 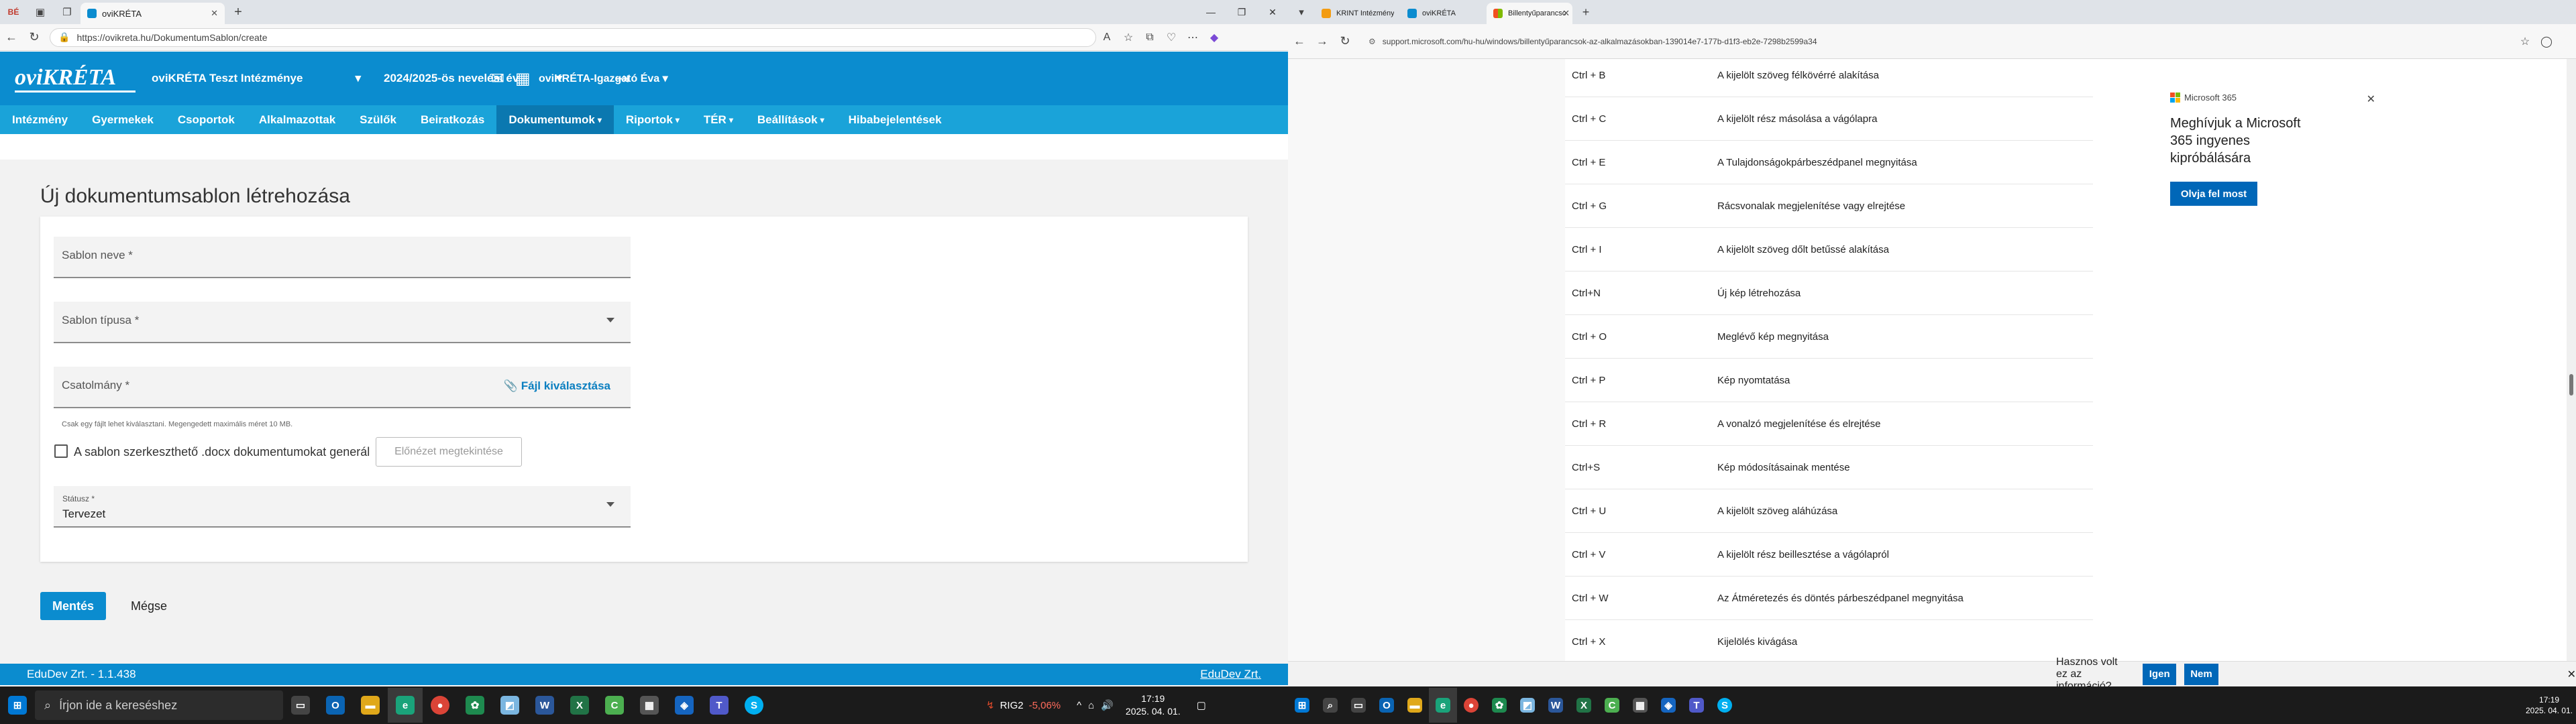 I want to click on more-icon: ⋯, so click(x=1192, y=37).